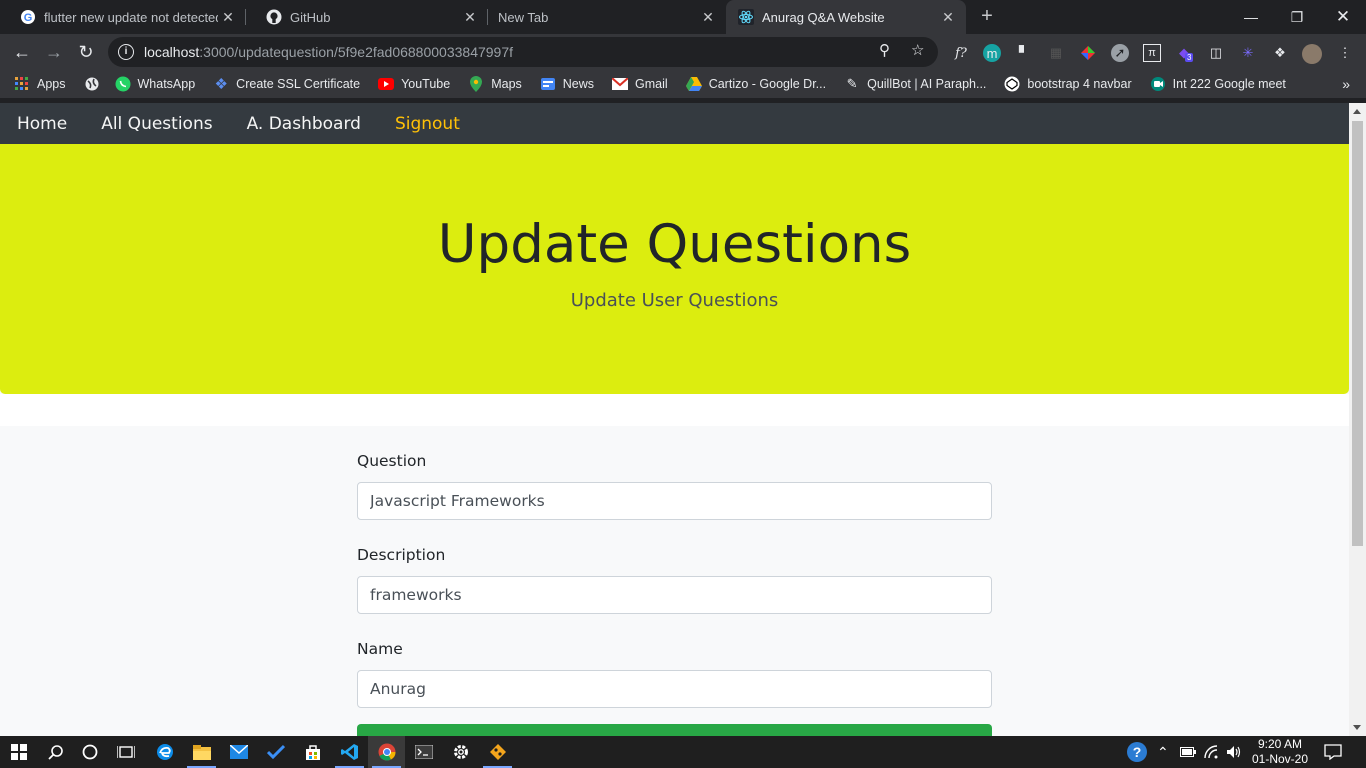 The width and height of the screenshot is (1366, 768). What do you see at coordinates (95, 84) in the screenshot?
I see `bookmark-globe` at bounding box center [95, 84].